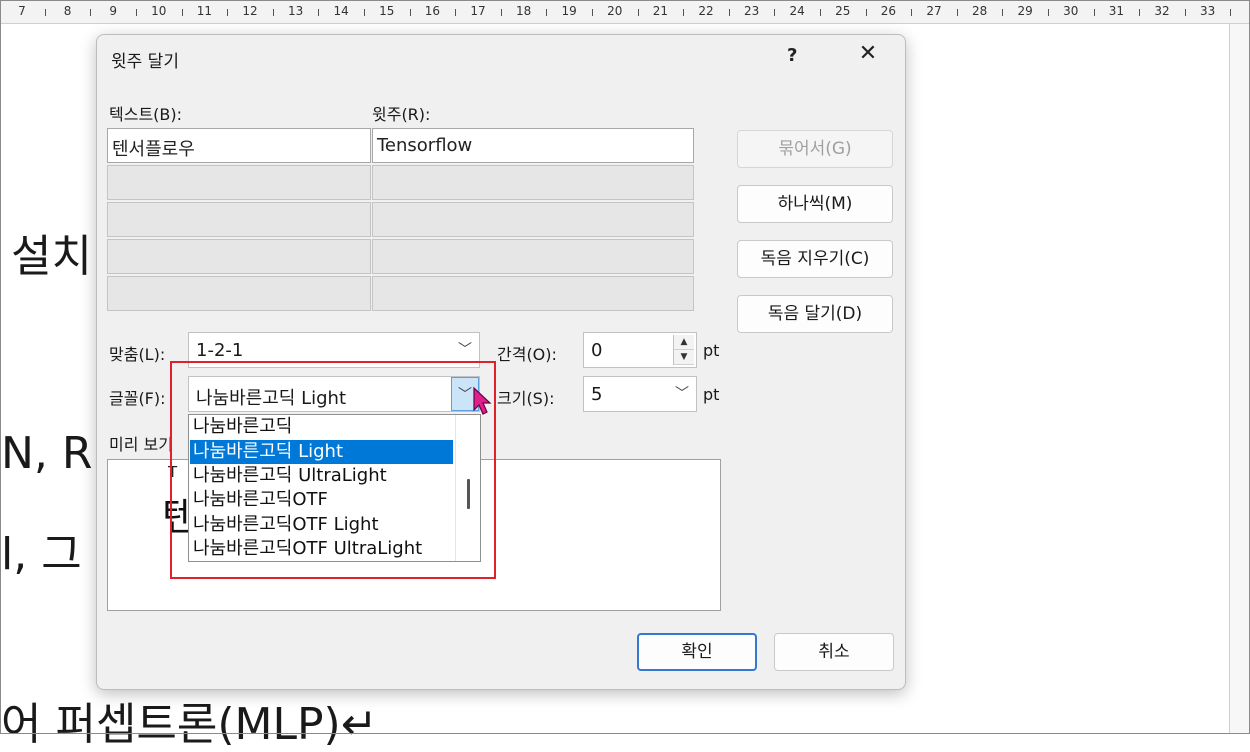 The width and height of the screenshot is (1250, 752). What do you see at coordinates (792, 55) in the screenshot?
I see `help-button: ?` at bounding box center [792, 55].